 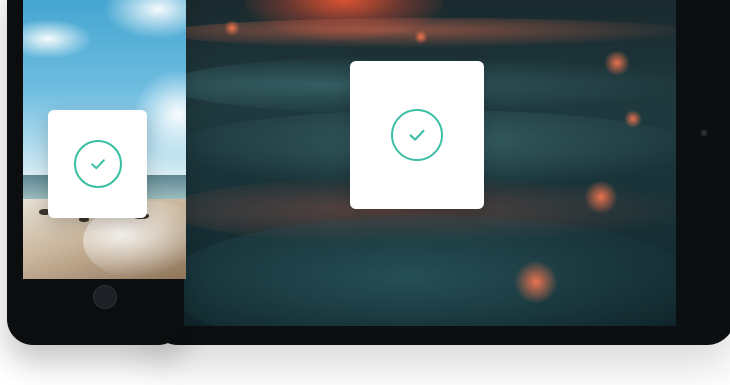 I want to click on tablet-camera, so click(x=704, y=133).